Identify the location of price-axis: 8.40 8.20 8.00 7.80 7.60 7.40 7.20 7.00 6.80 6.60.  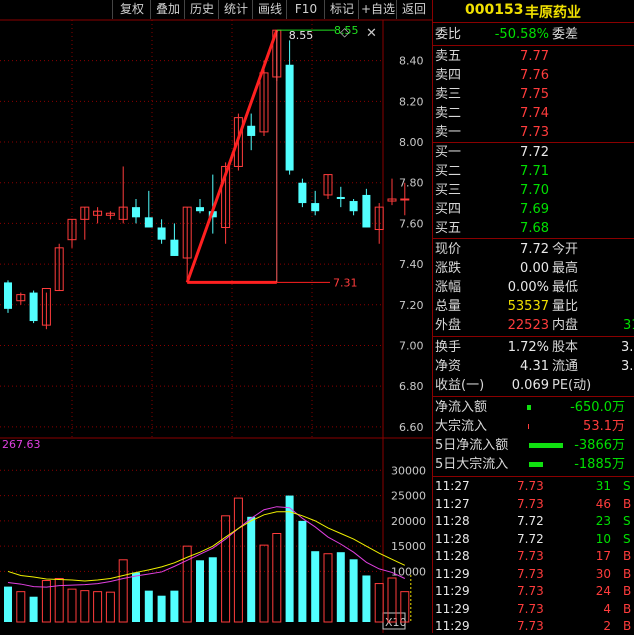
(411, 244).